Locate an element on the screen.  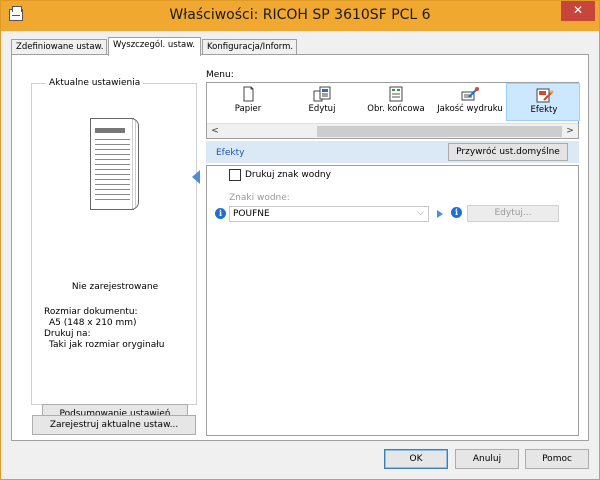
menu-item-label: Papier is located at coordinates (248, 109).